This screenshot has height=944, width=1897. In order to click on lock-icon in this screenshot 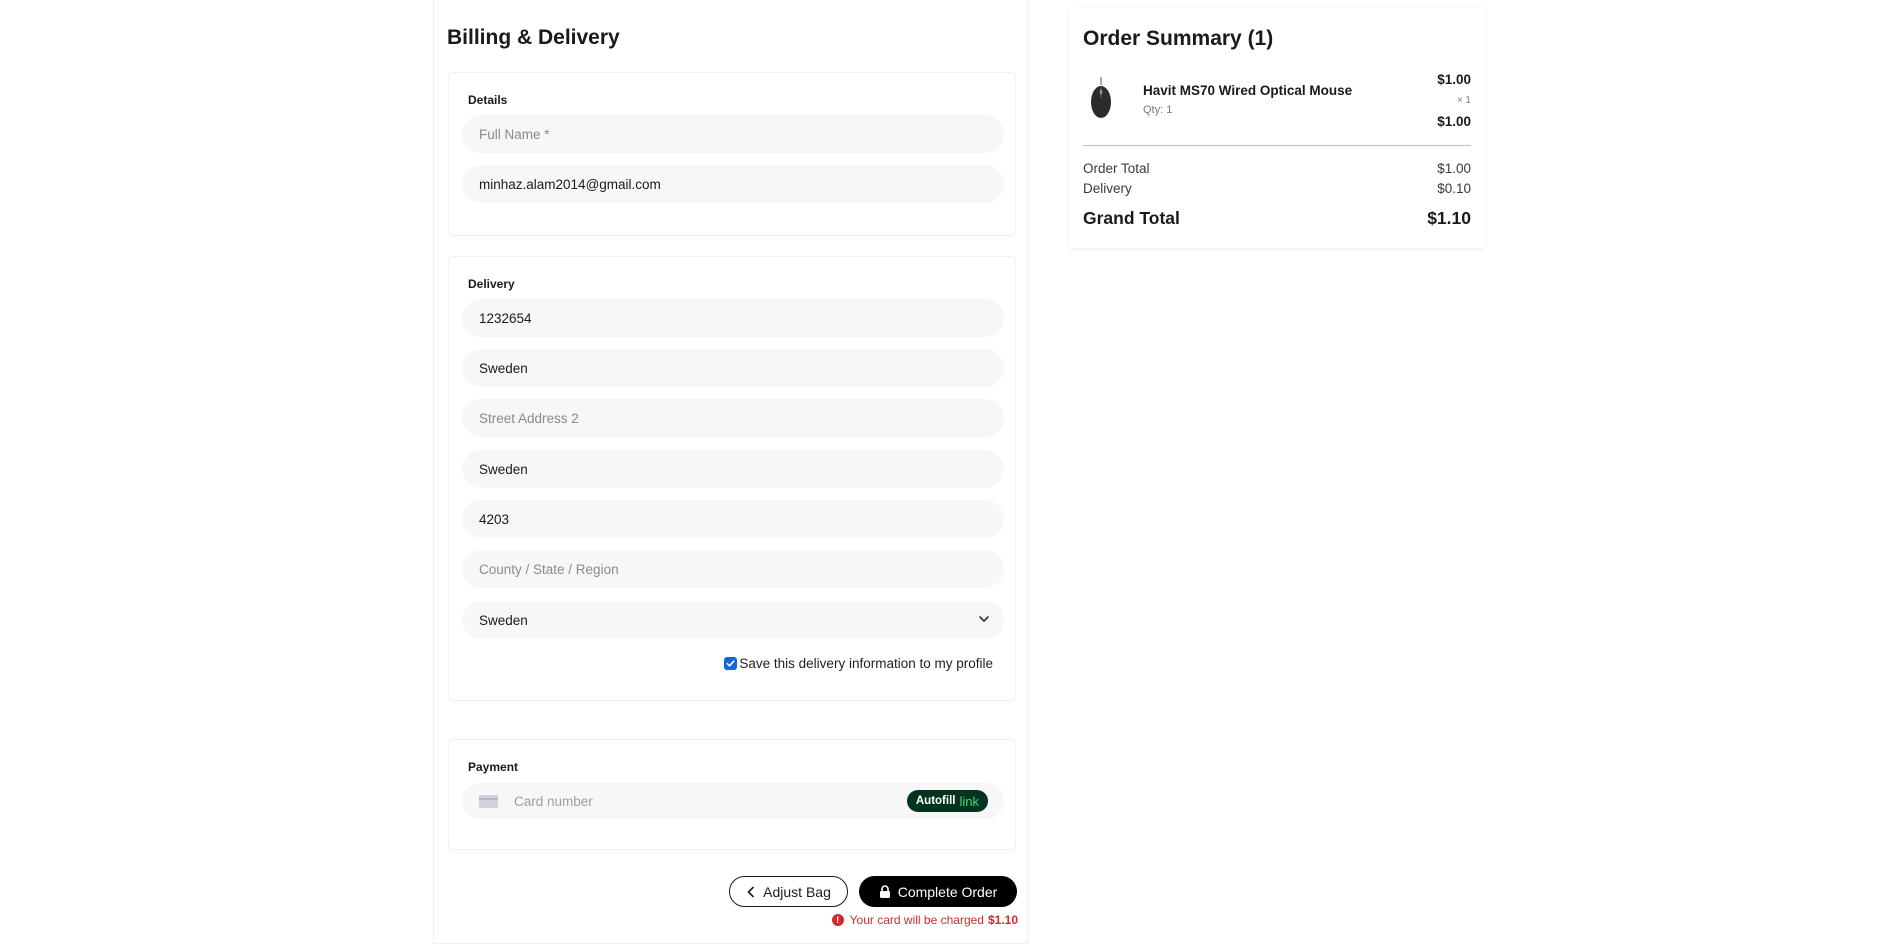, I will do `click(884, 891)`.